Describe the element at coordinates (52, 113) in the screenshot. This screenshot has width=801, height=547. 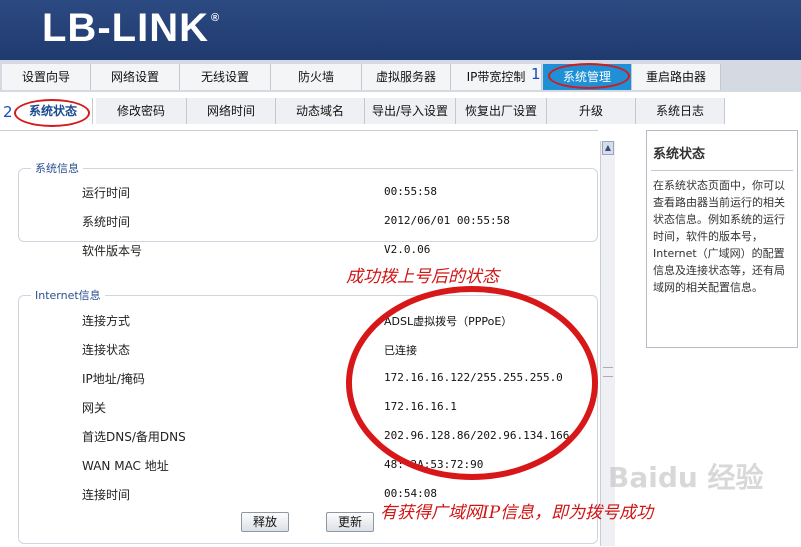
I see `annotation-circle-system-status` at that location.